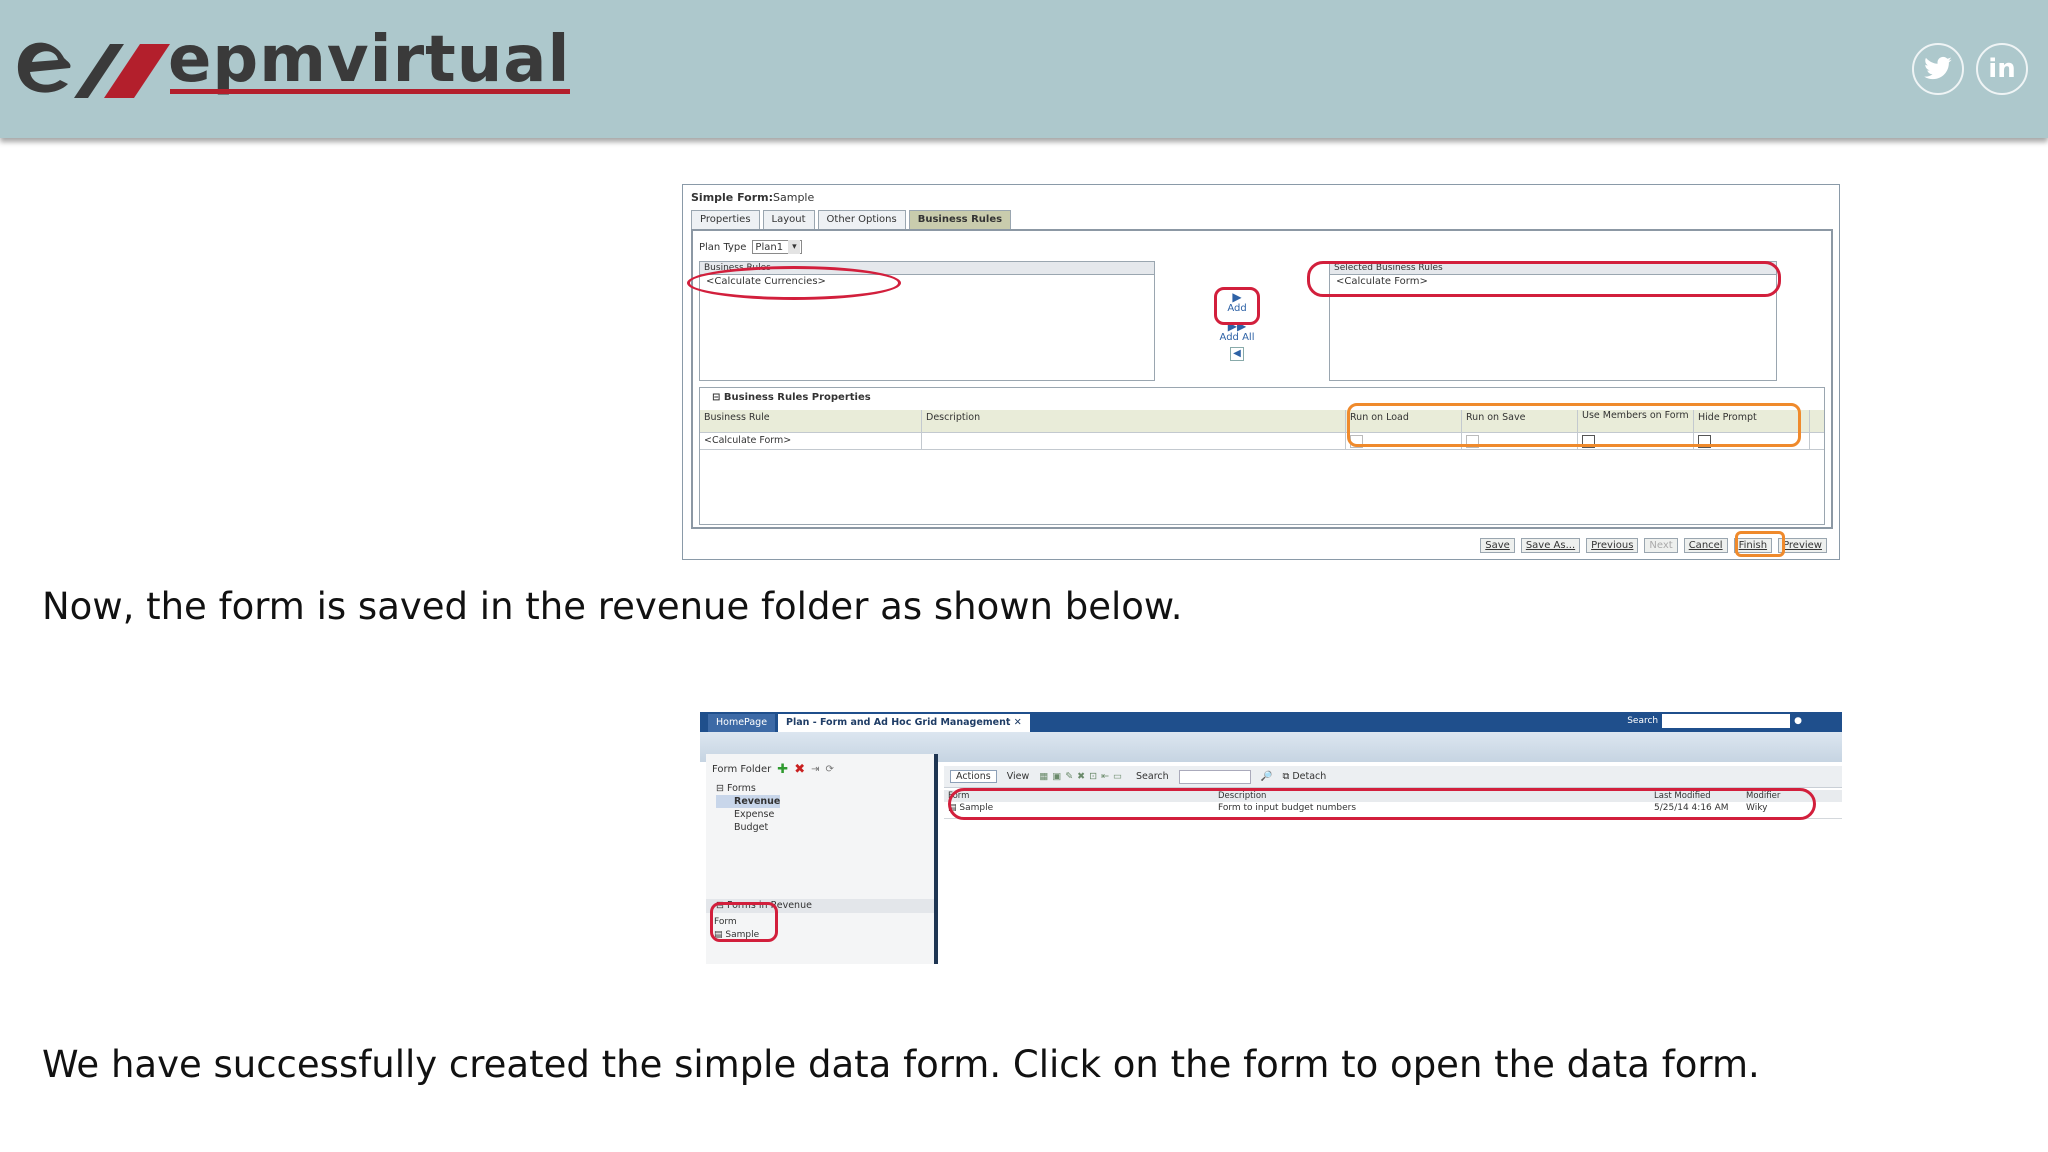 This screenshot has width=2048, height=1152. I want to click on linkedin-glyph: in, so click(2002, 69).